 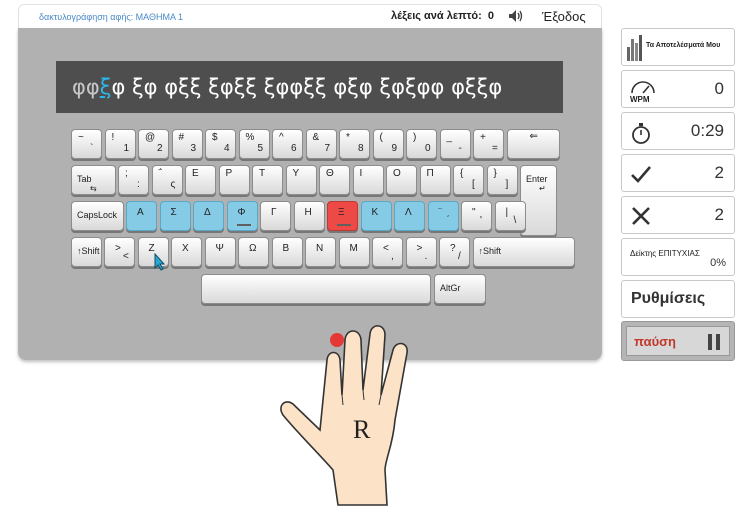 What do you see at coordinates (253, 252) in the screenshot?
I see `key-Ω: Ω` at bounding box center [253, 252].